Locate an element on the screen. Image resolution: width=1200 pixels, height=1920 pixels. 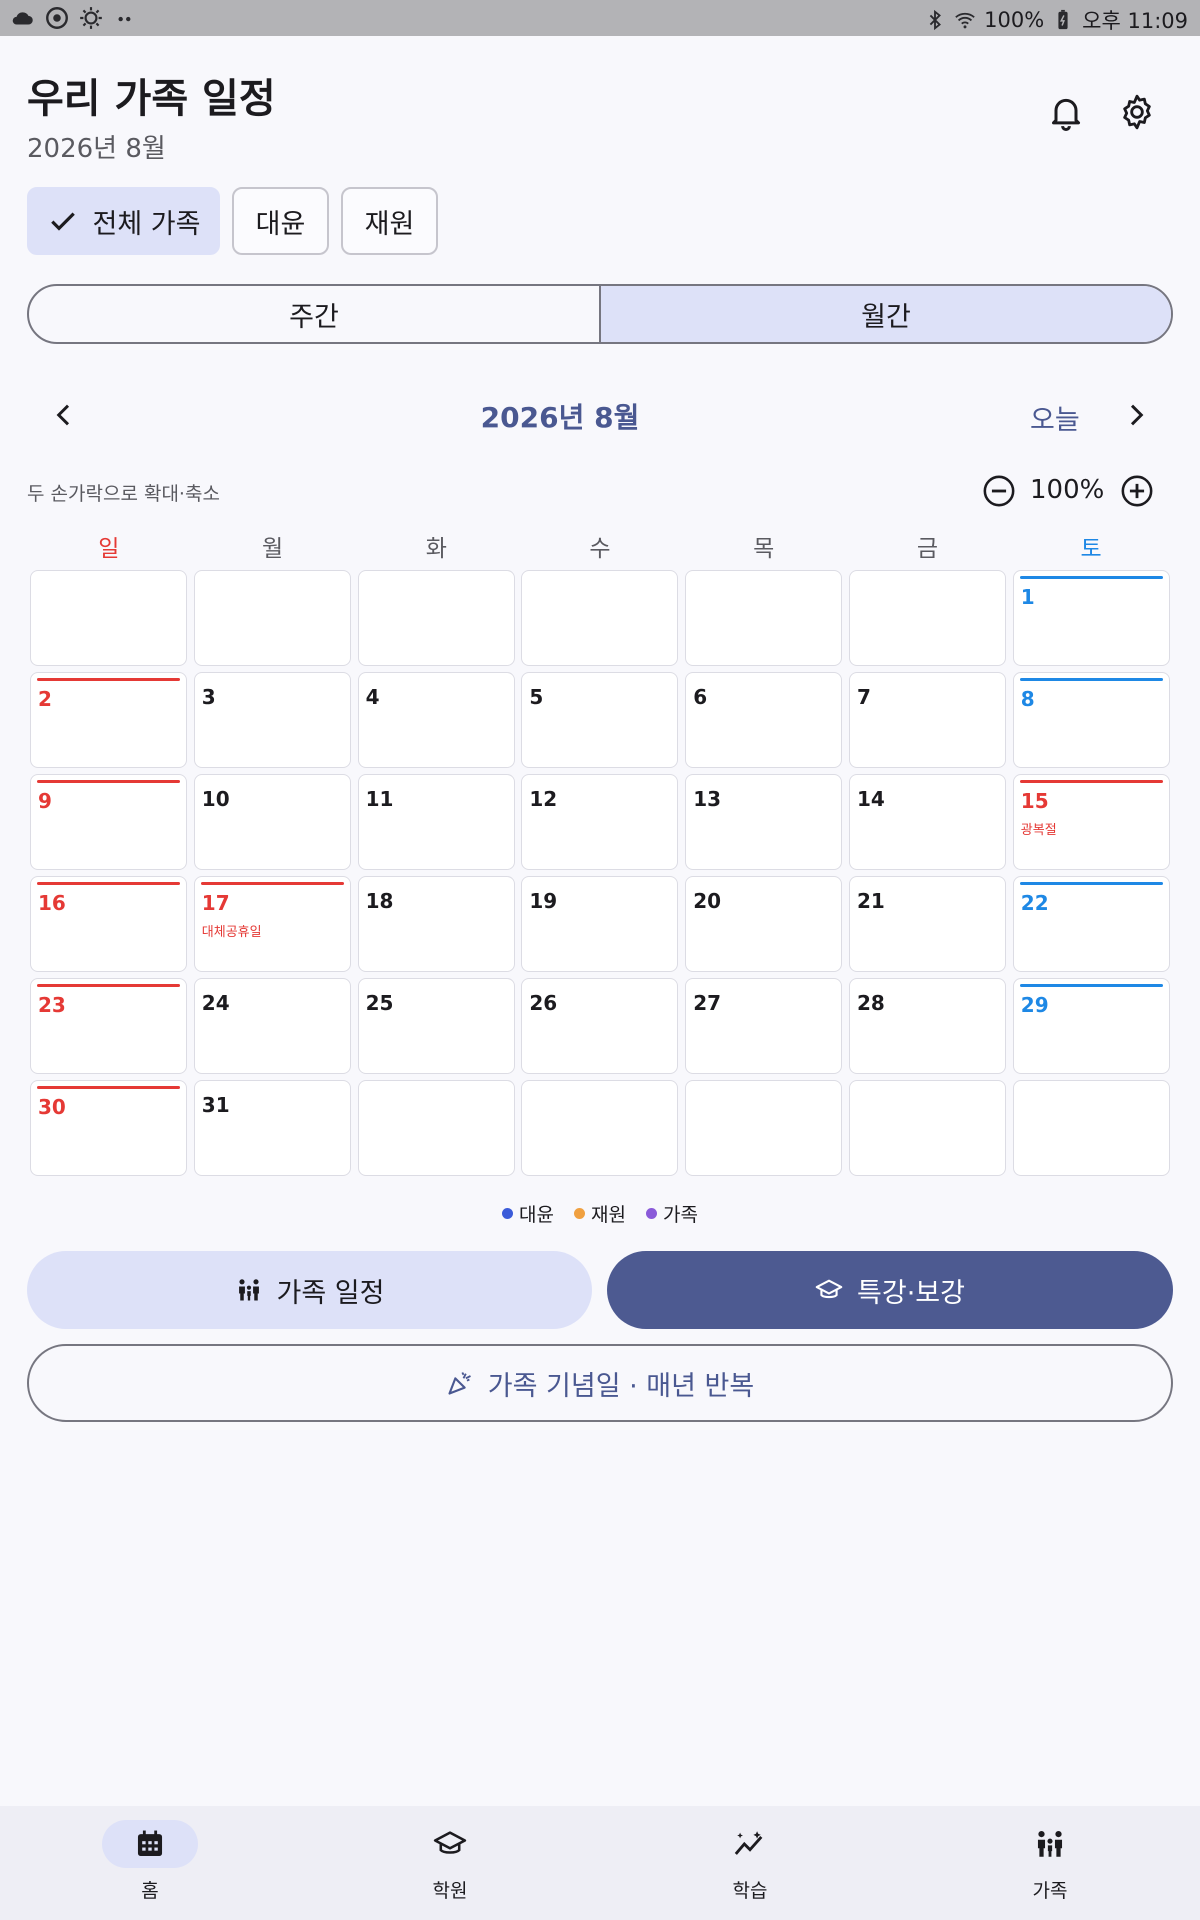
calendar-day-12: 12 is located at coordinates (600, 822).